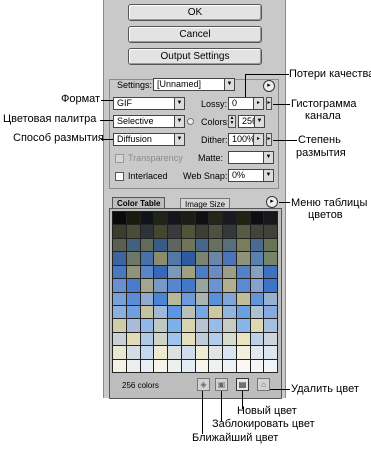 The width and height of the screenshot is (371, 449). Describe the element at coordinates (221, 384) in the screenshot. I see `lock-icon: ▣` at that location.